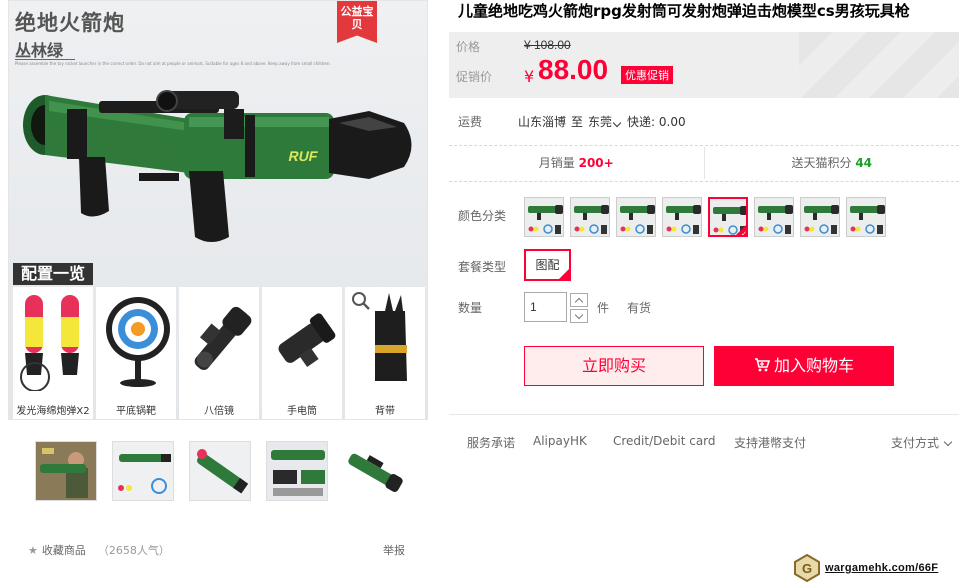 The width and height of the screenshot is (979, 588). Describe the element at coordinates (579, 316) in the screenshot. I see `quantity-decrease-button` at that location.